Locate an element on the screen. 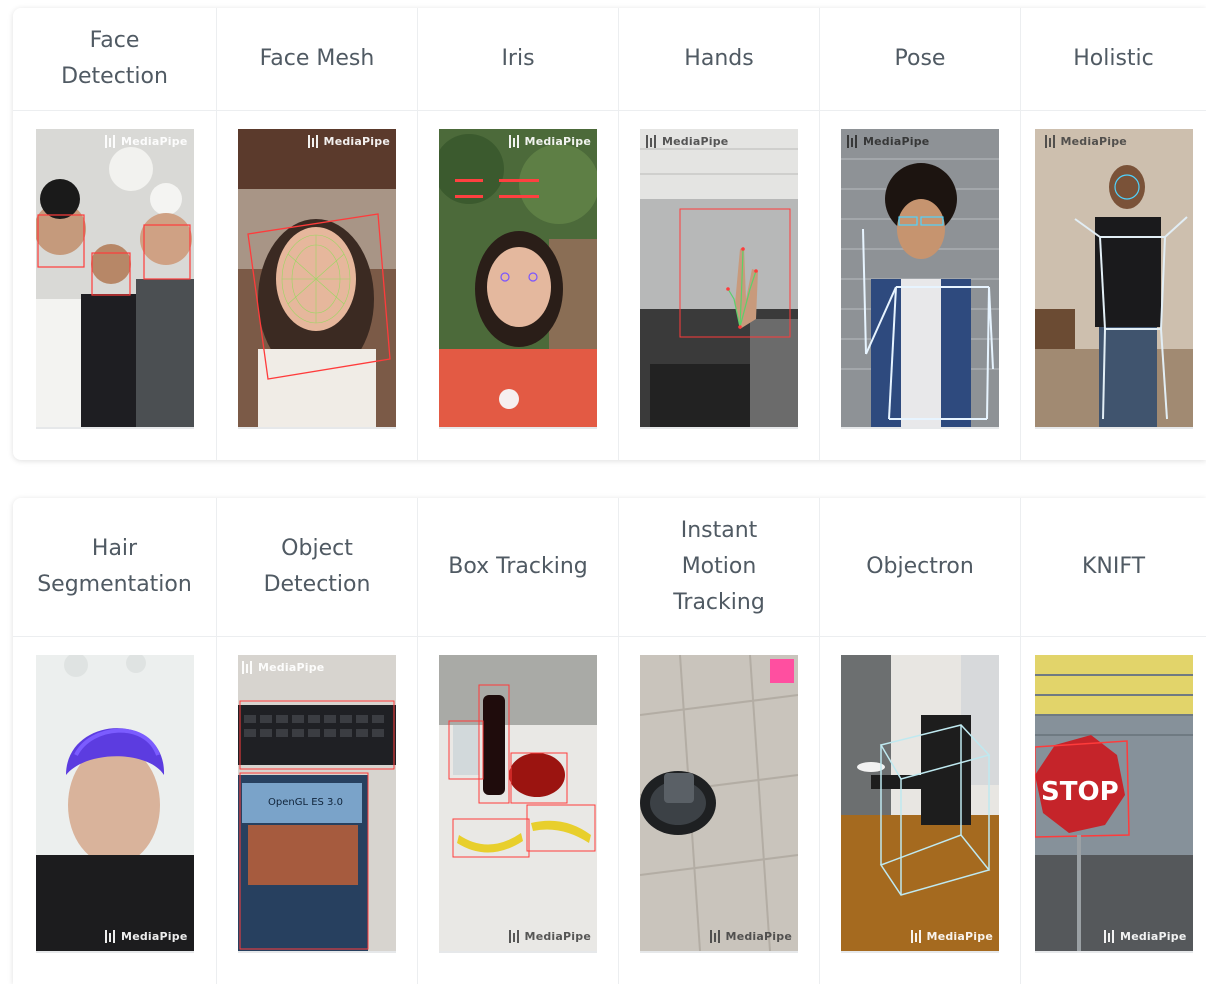 The height and width of the screenshot is (984, 1206). hair-segmentation-demo-image: MediaPipe is located at coordinates (114, 804).